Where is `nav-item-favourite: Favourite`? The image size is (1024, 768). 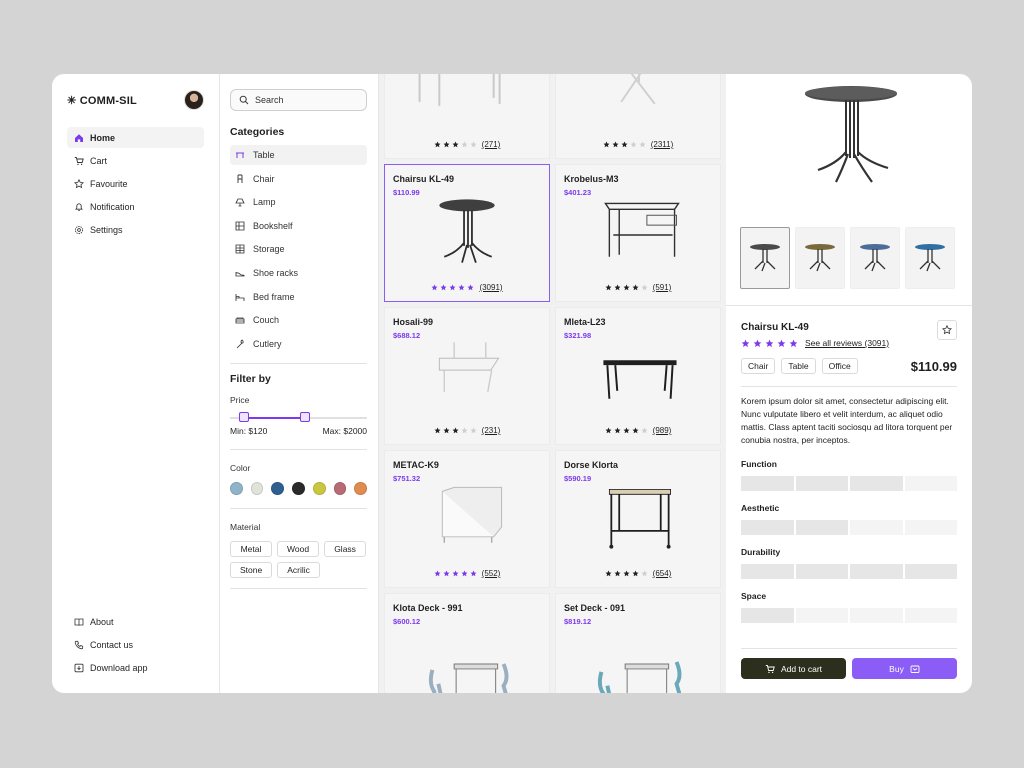 nav-item-favourite: Favourite is located at coordinates (135, 183).